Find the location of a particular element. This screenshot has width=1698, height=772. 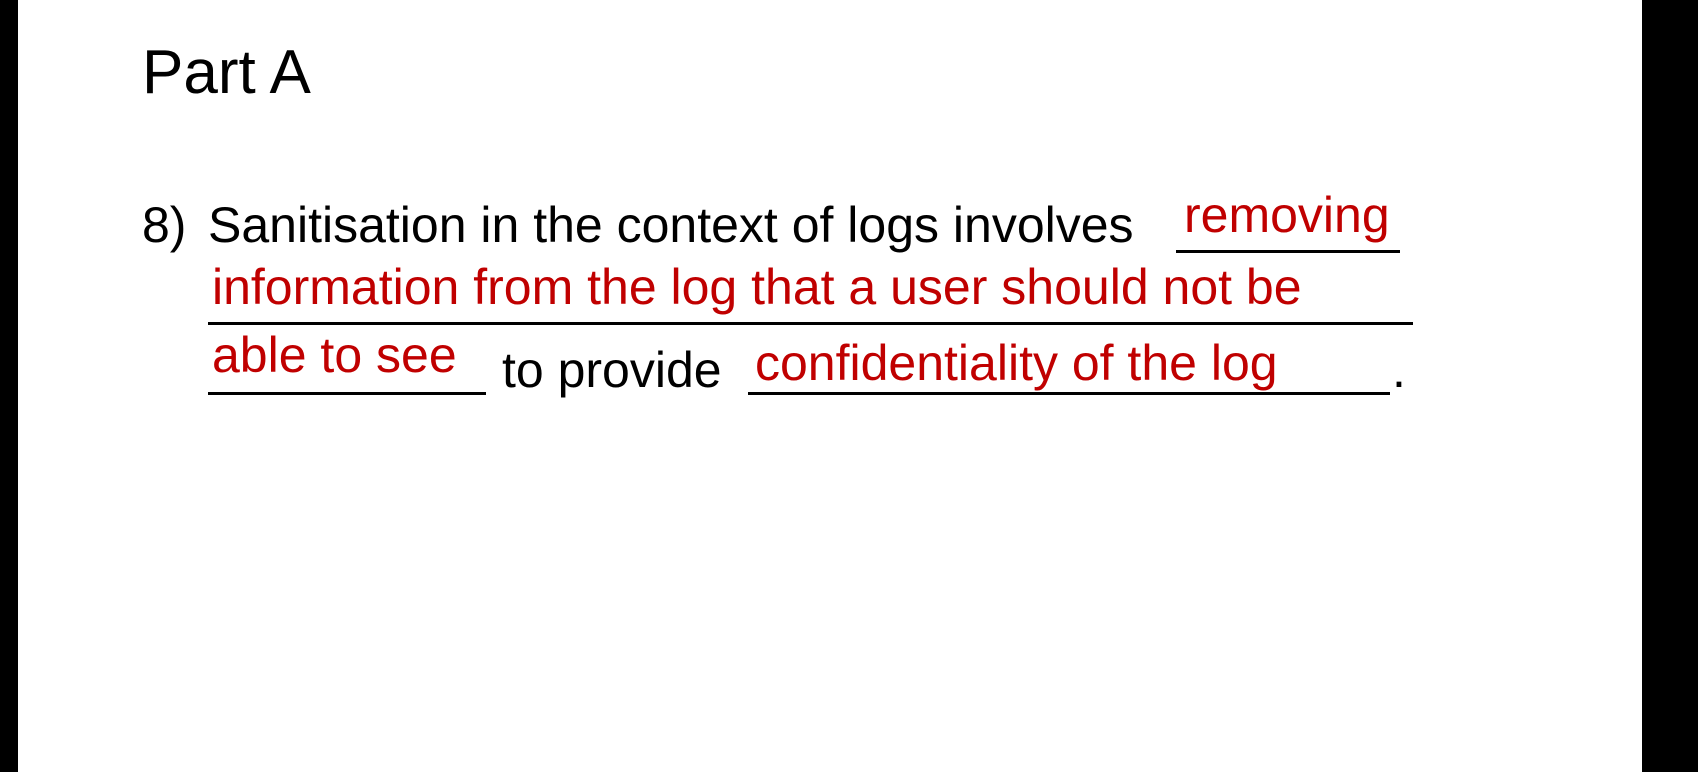

question-text-end: . is located at coordinates (1399, 370).